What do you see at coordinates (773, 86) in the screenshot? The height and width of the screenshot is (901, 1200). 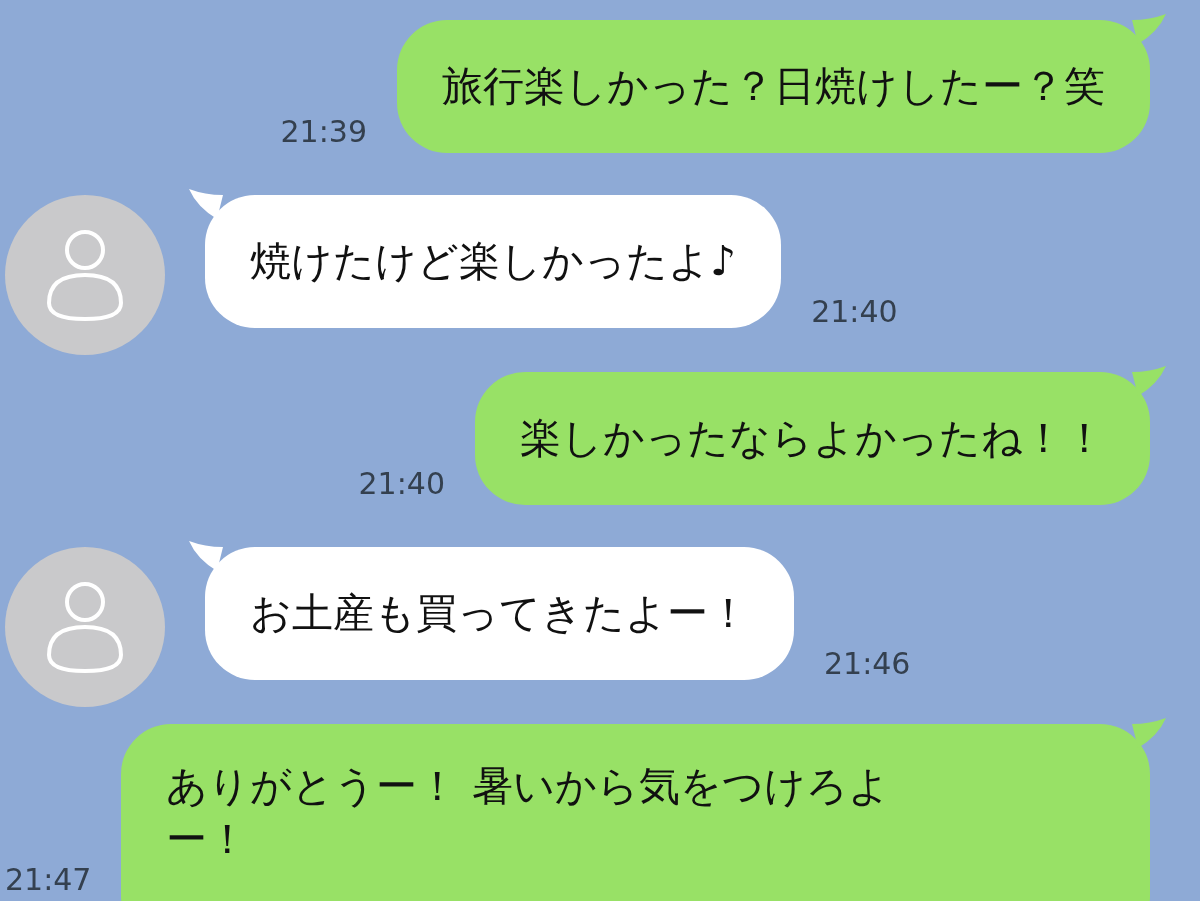 I see `message-text: 旅行楽しかった？日焼けしたー？笑` at bounding box center [773, 86].